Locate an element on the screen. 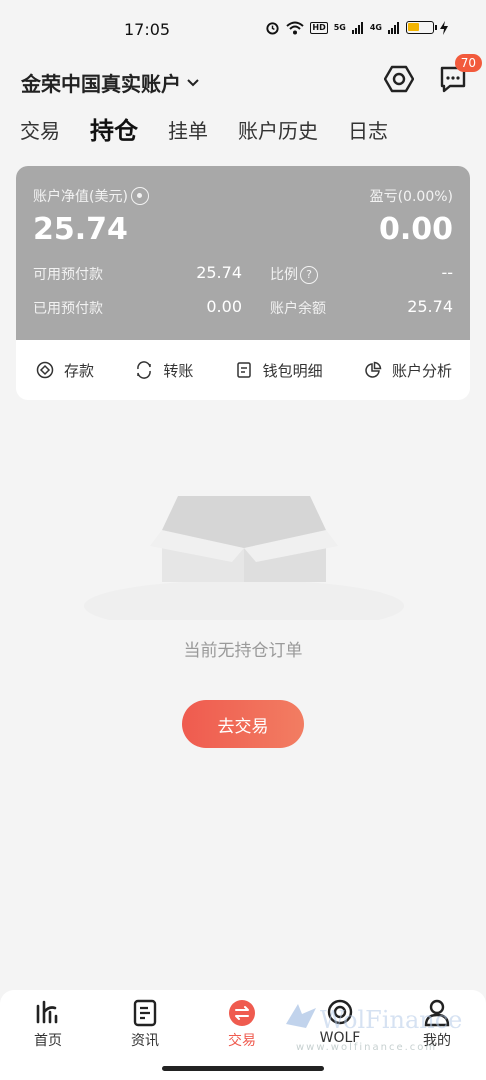 This screenshot has width=486, height=1080. account-analysis-button: 账户分析 is located at coordinates (408, 370).